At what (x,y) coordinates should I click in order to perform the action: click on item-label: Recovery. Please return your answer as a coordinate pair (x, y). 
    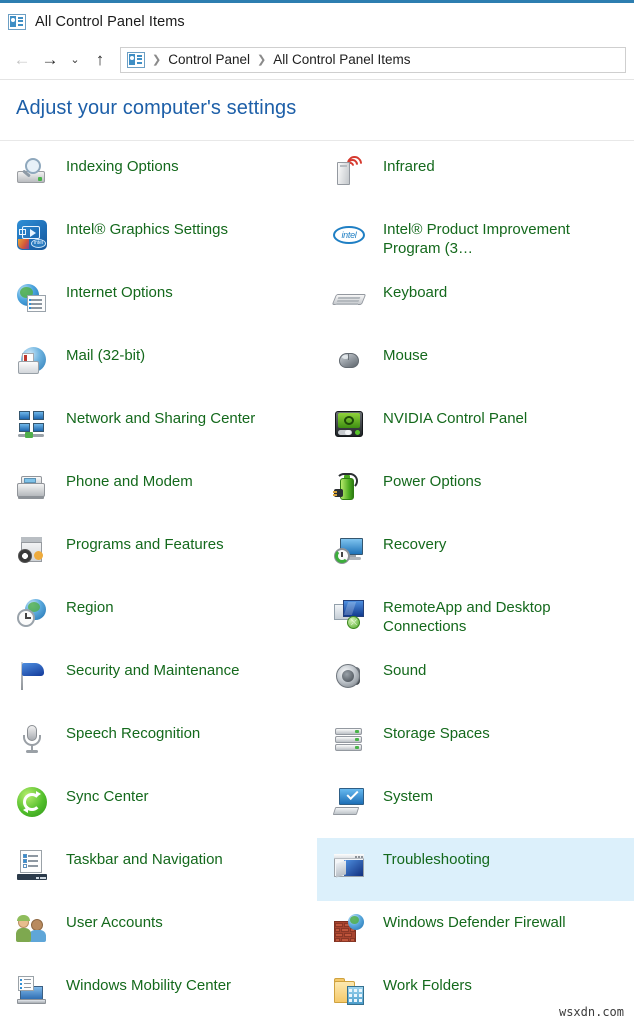
    Looking at the image, I should click on (415, 544).